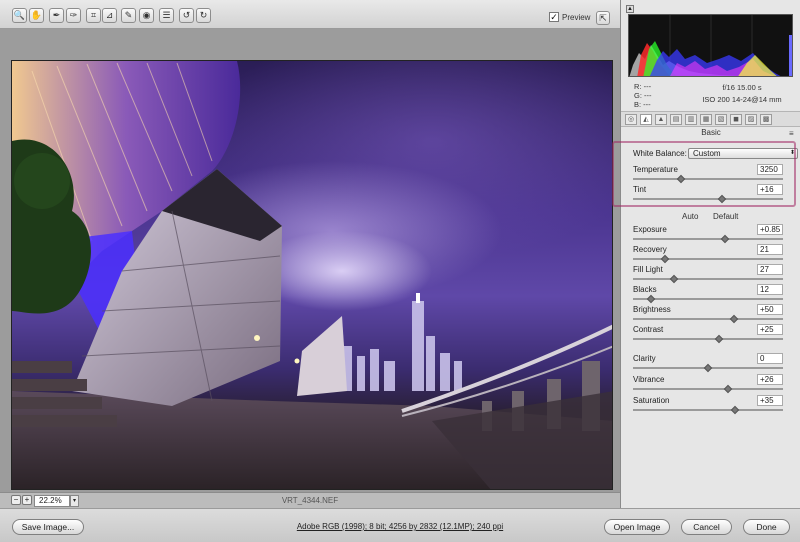  I want to click on fill-light-slider-track, so click(708, 279).